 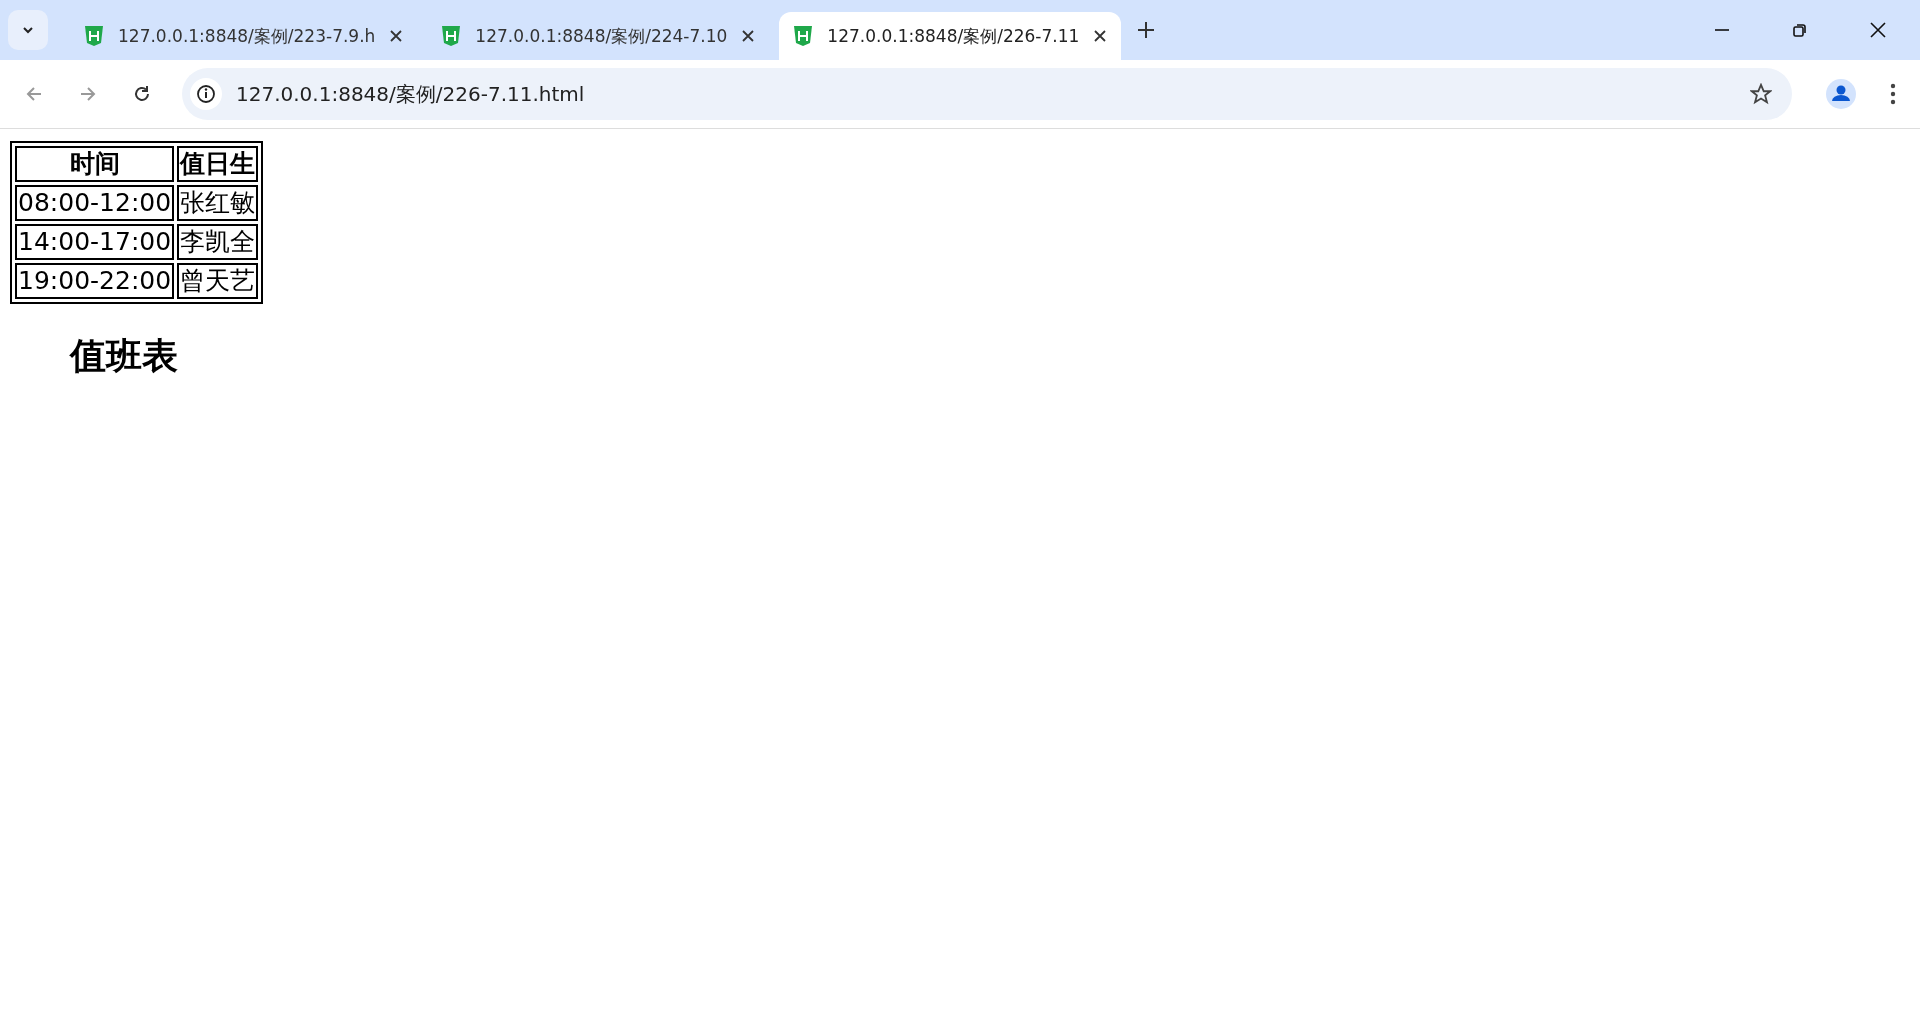 I want to click on tab-title: 127.0.0.1:8848/案例/226-7.11, so click(x=953, y=36).